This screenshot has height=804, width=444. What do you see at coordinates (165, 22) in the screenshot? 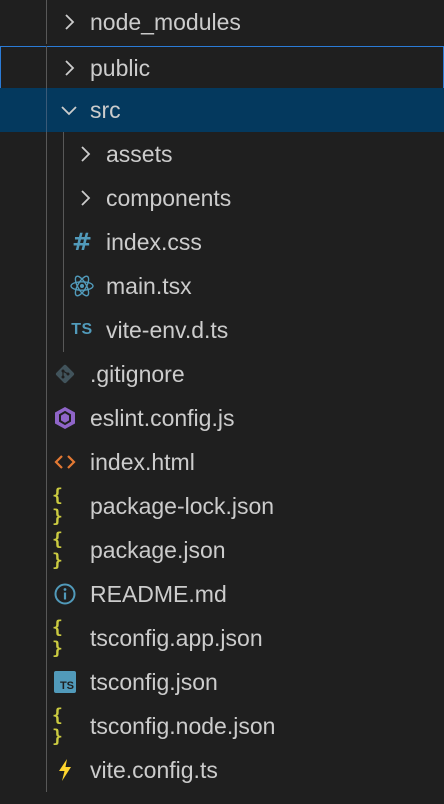
I see `tree-item-label: node_modules` at bounding box center [165, 22].